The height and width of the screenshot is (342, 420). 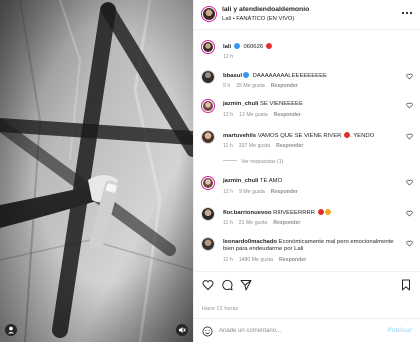 What do you see at coordinates (227, 285) in the screenshot?
I see `comment-bubble-icon` at bounding box center [227, 285].